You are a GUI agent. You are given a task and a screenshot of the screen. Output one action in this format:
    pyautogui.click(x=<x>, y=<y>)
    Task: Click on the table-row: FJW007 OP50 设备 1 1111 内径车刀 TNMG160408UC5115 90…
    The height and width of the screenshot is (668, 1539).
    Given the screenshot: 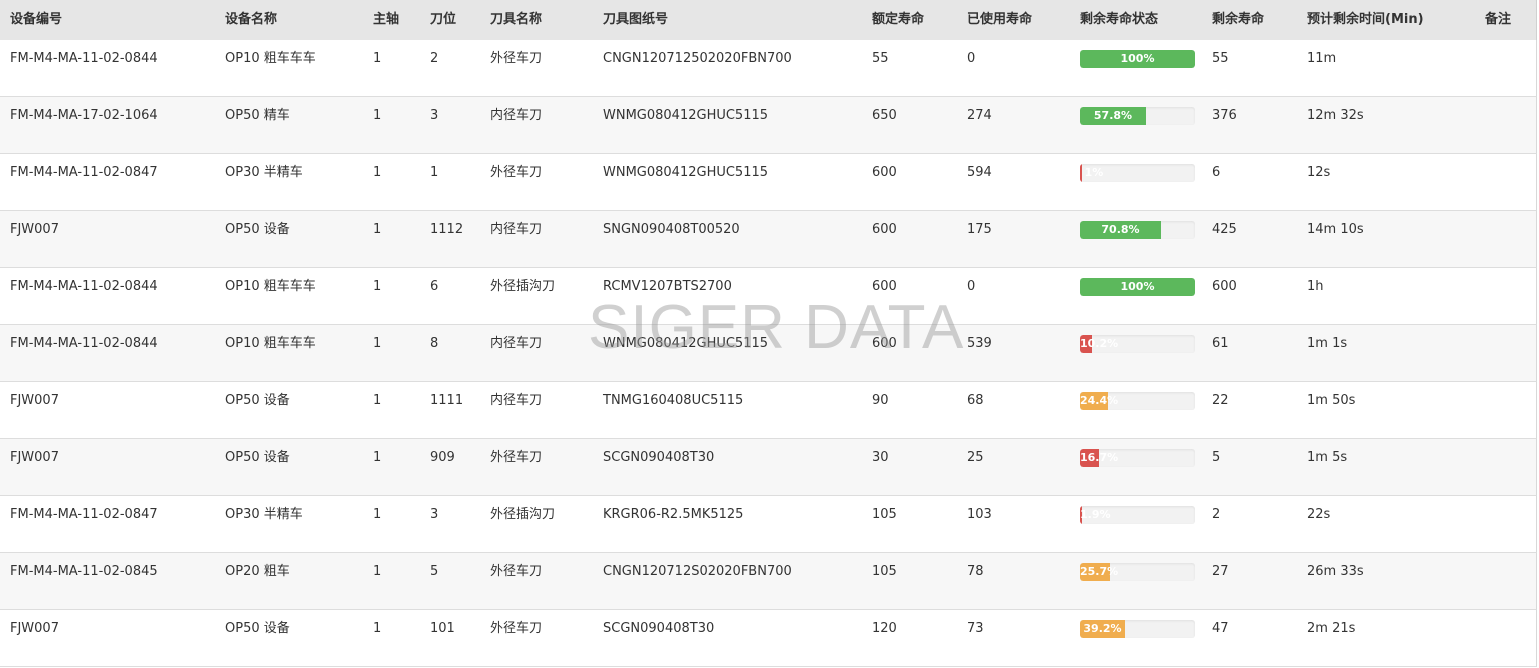 What is the action you would take?
    pyautogui.click(x=768, y=410)
    